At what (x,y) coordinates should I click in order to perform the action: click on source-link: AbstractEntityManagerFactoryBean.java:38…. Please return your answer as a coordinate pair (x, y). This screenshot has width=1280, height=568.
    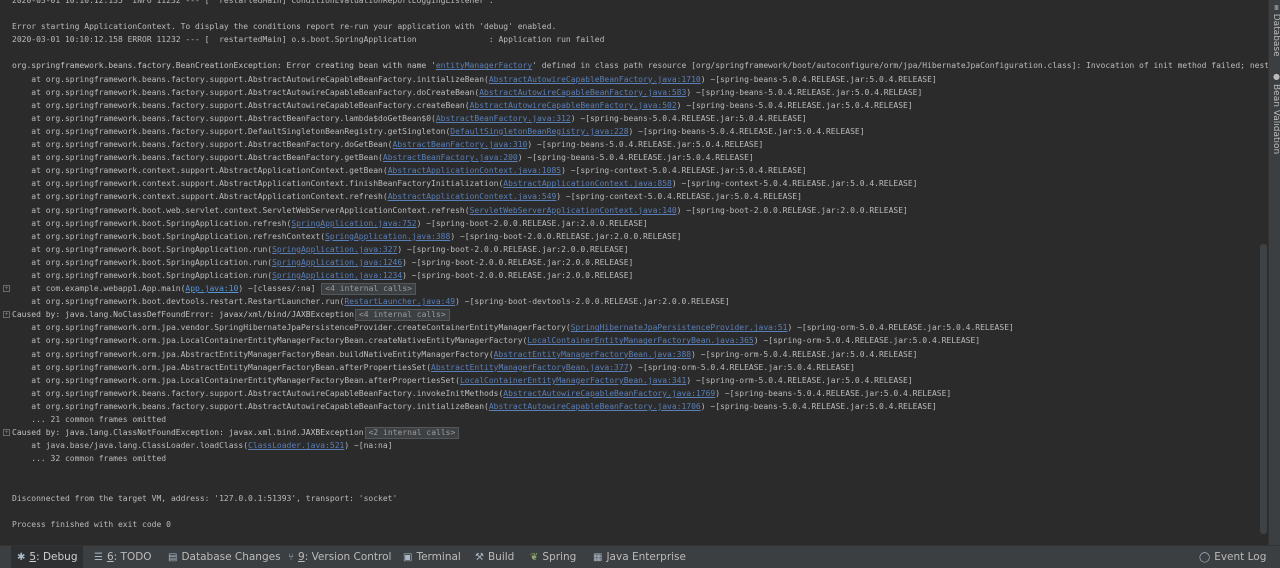
    Looking at the image, I should click on (592, 354).